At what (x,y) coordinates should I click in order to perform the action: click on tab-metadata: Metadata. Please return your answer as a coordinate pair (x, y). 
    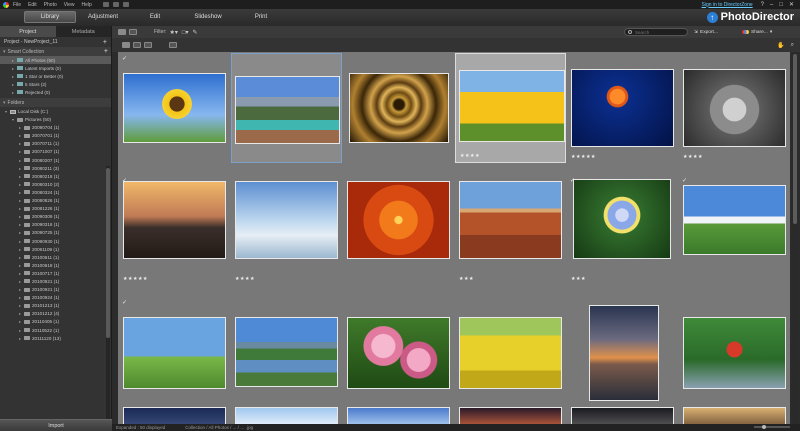
    Looking at the image, I should click on (84, 31).